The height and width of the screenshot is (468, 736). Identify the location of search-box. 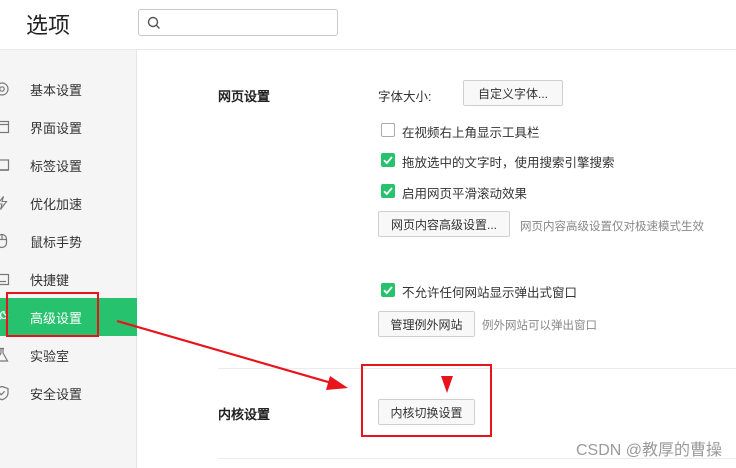
(238, 22).